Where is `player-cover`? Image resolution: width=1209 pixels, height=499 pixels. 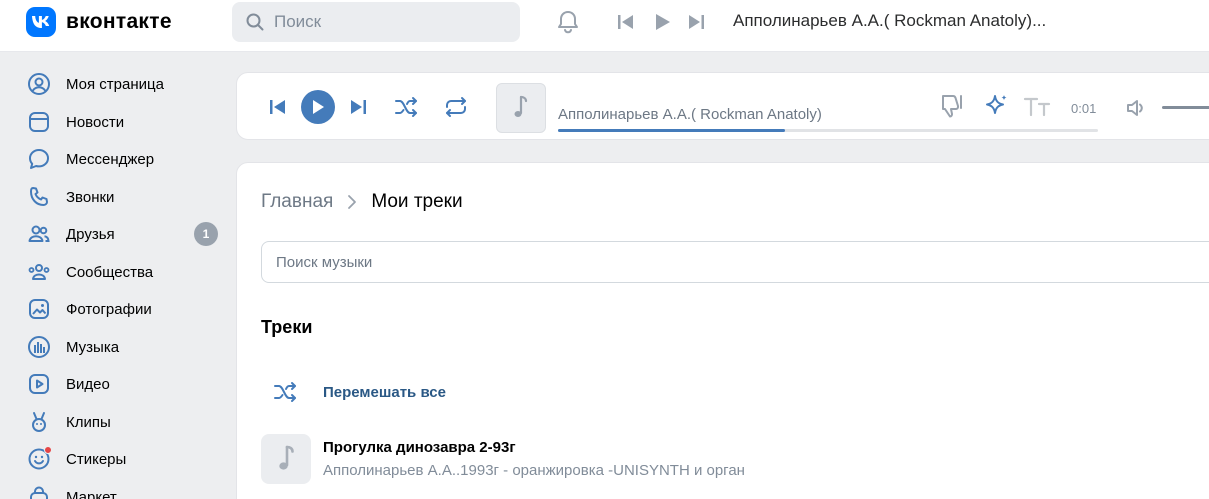 player-cover is located at coordinates (521, 108).